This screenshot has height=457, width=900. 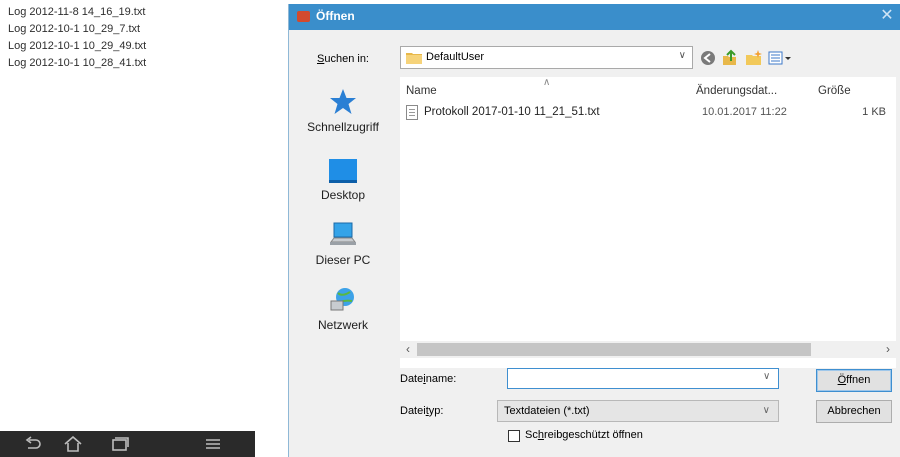 I want to click on open-button: Öffnen, so click(x=854, y=380).